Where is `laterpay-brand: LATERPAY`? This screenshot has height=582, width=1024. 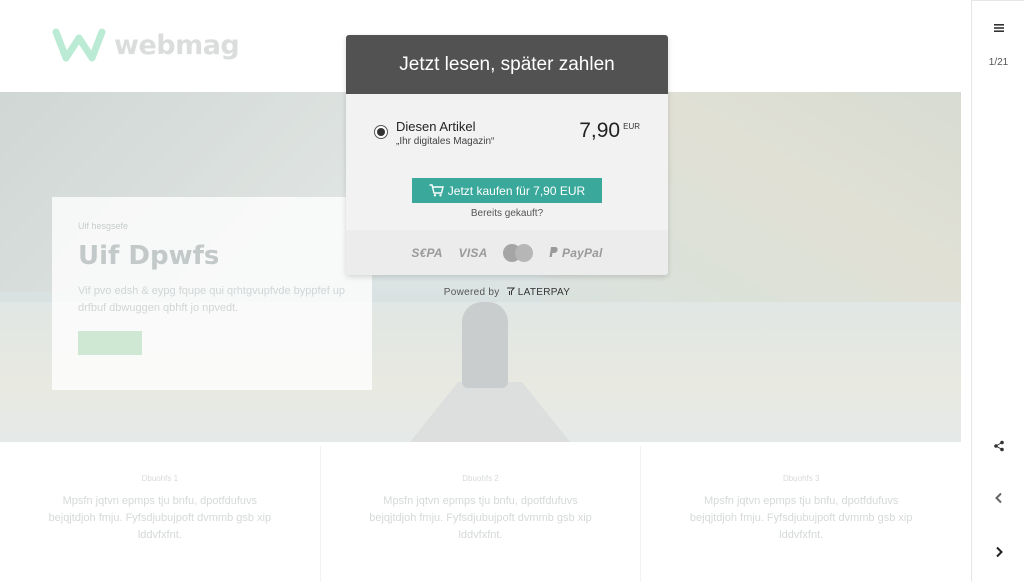 laterpay-brand: LATERPAY is located at coordinates (544, 292).